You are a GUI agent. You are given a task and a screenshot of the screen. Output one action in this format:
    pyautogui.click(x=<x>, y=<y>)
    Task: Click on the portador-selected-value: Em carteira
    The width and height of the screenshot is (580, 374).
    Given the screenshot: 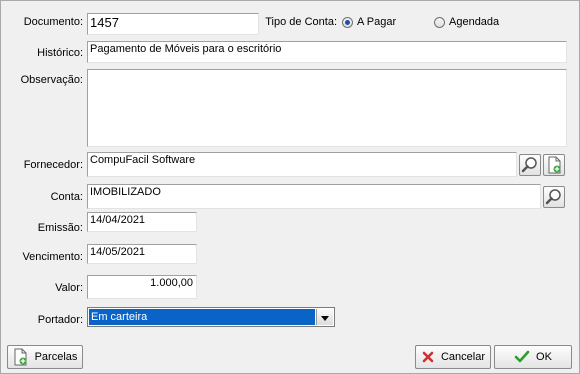 What is the action you would take?
    pyautogui.click(x=202, y=317)
    